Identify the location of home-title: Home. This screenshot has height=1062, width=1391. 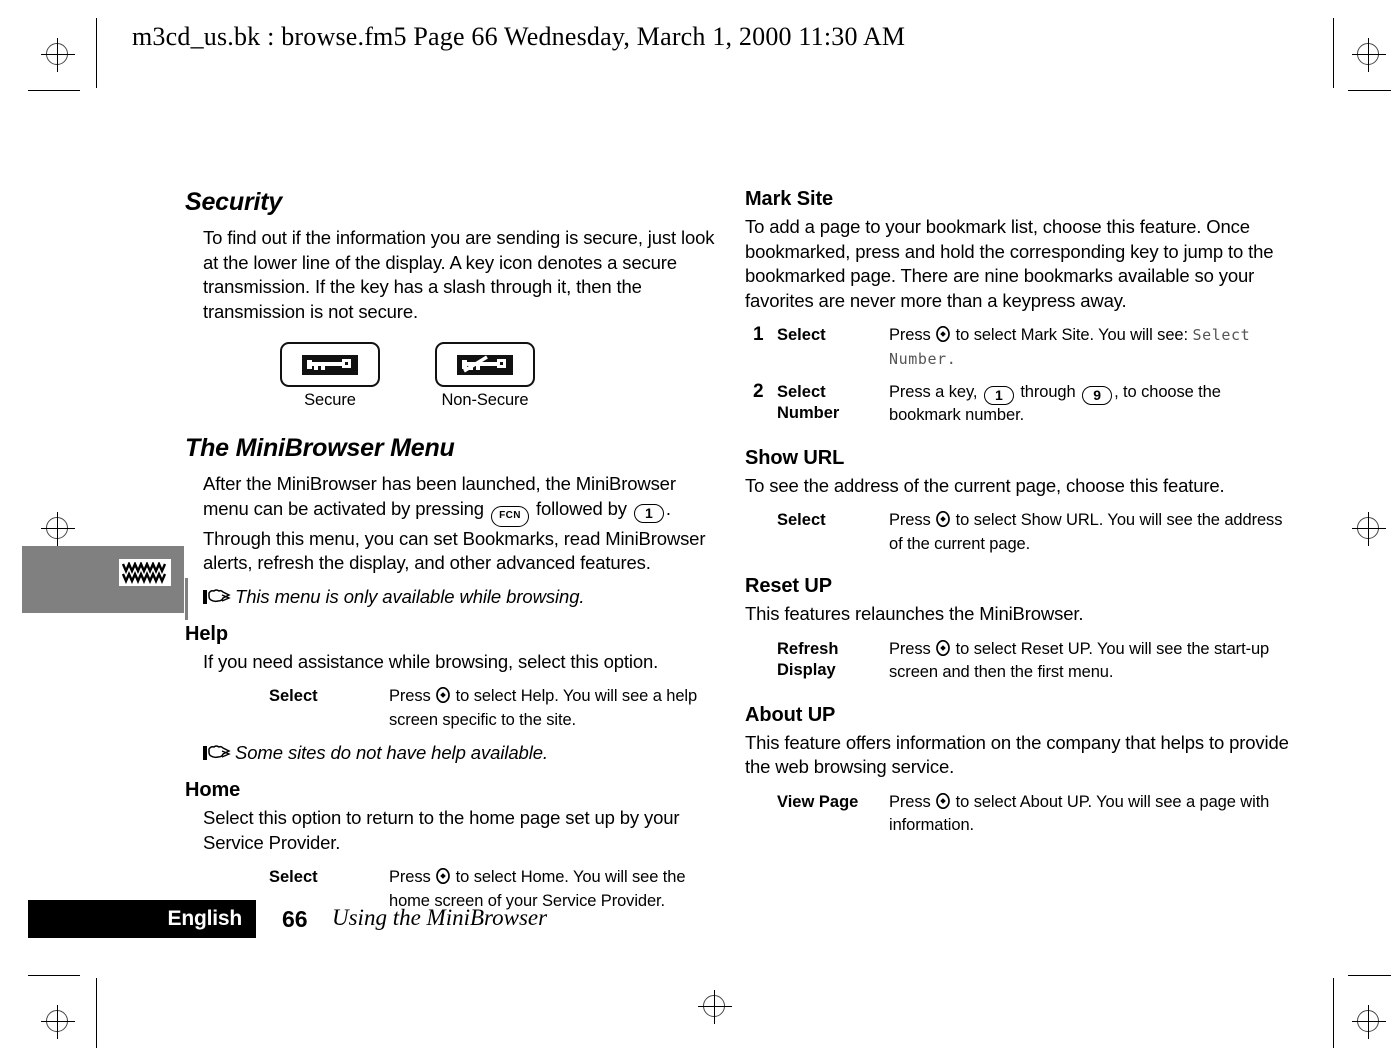
(213, 790).